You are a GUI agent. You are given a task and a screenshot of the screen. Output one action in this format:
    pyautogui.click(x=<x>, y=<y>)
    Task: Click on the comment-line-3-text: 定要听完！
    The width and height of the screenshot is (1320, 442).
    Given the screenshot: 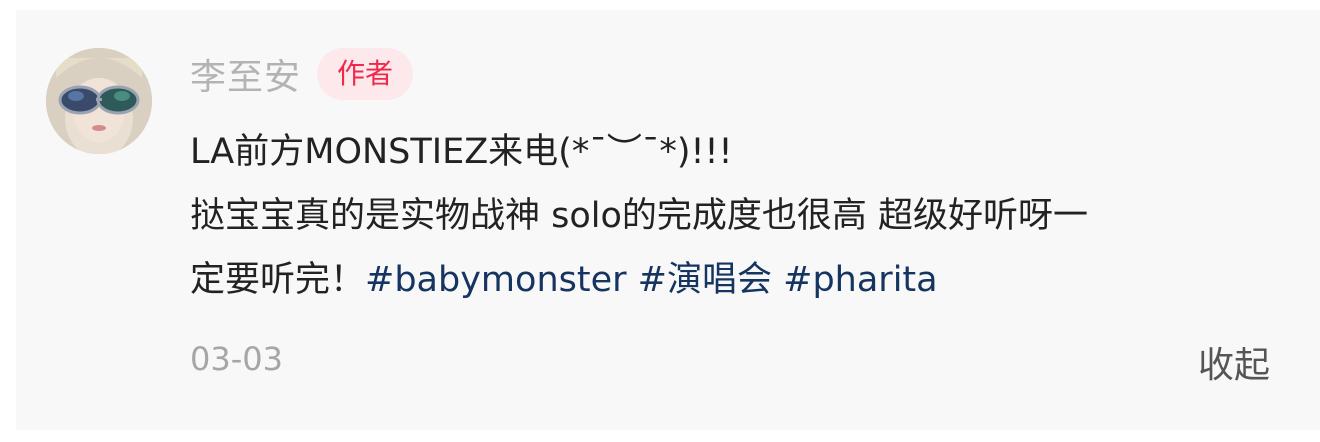 What is the action you would take?
    pyautogui.click(x=278, y=280)
    